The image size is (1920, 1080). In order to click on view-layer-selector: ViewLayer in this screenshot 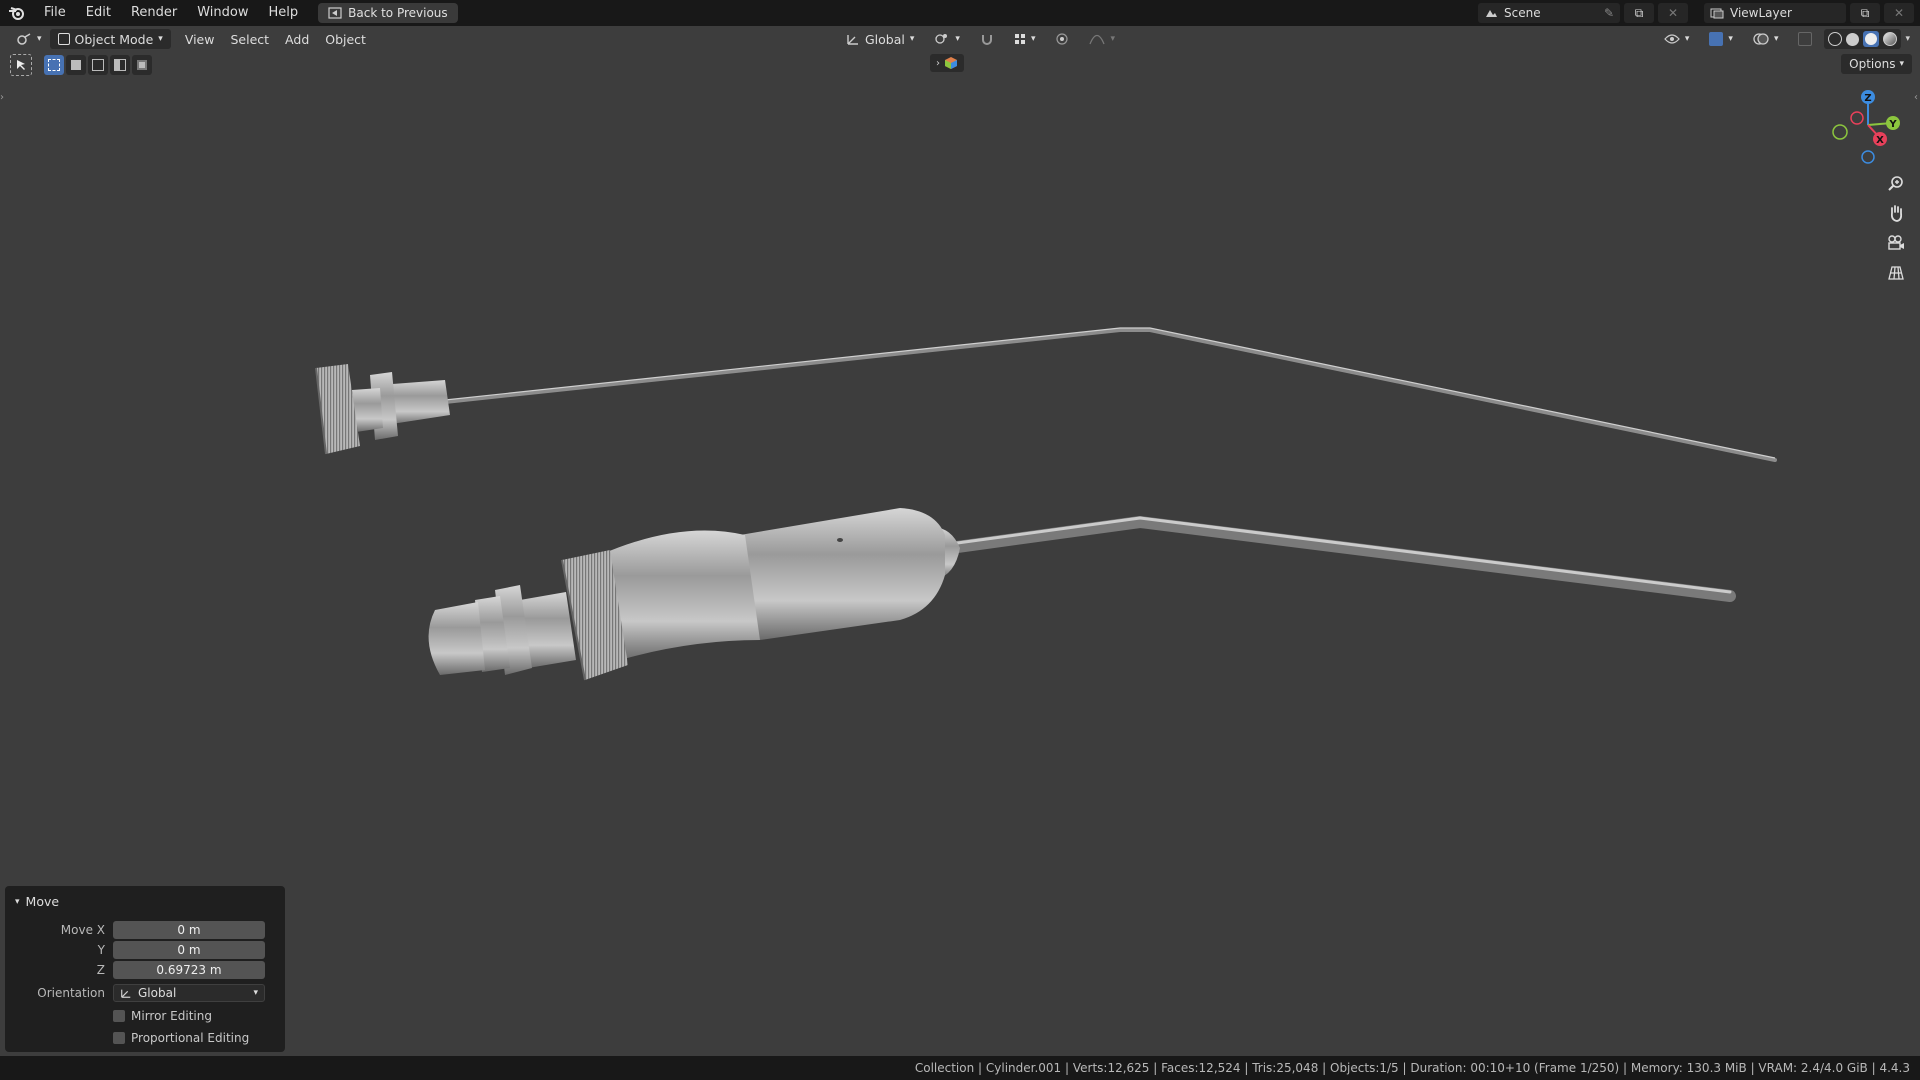, I will do `click(1775, 13)`.